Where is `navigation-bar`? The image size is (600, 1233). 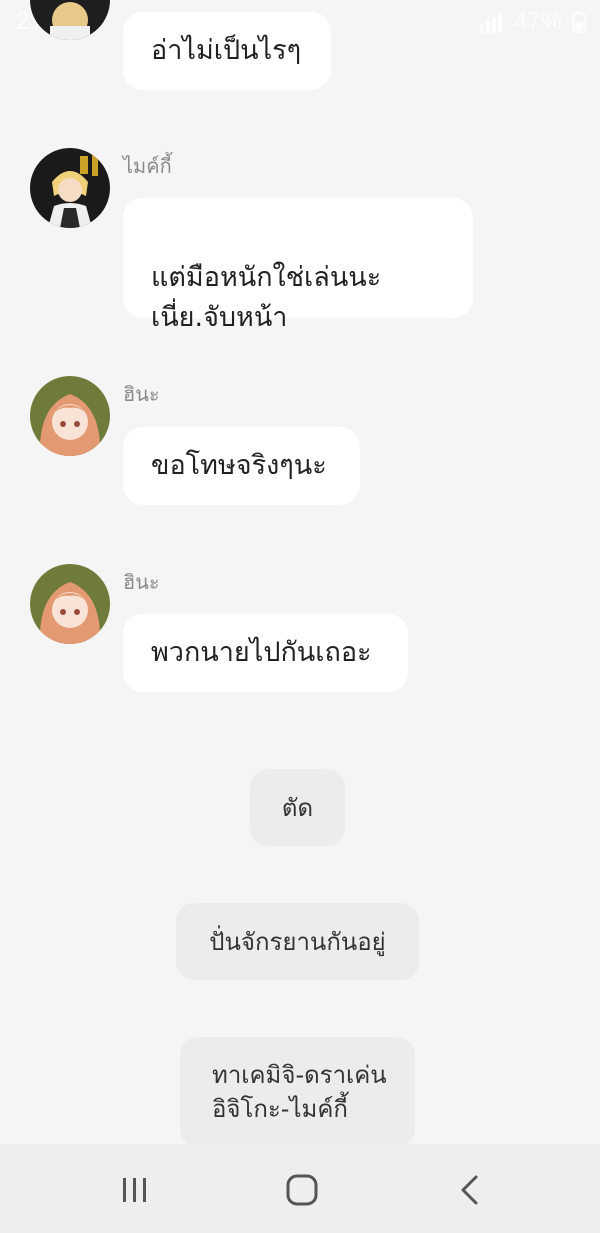 navigation-bar is located at coordinates (300, 1188).